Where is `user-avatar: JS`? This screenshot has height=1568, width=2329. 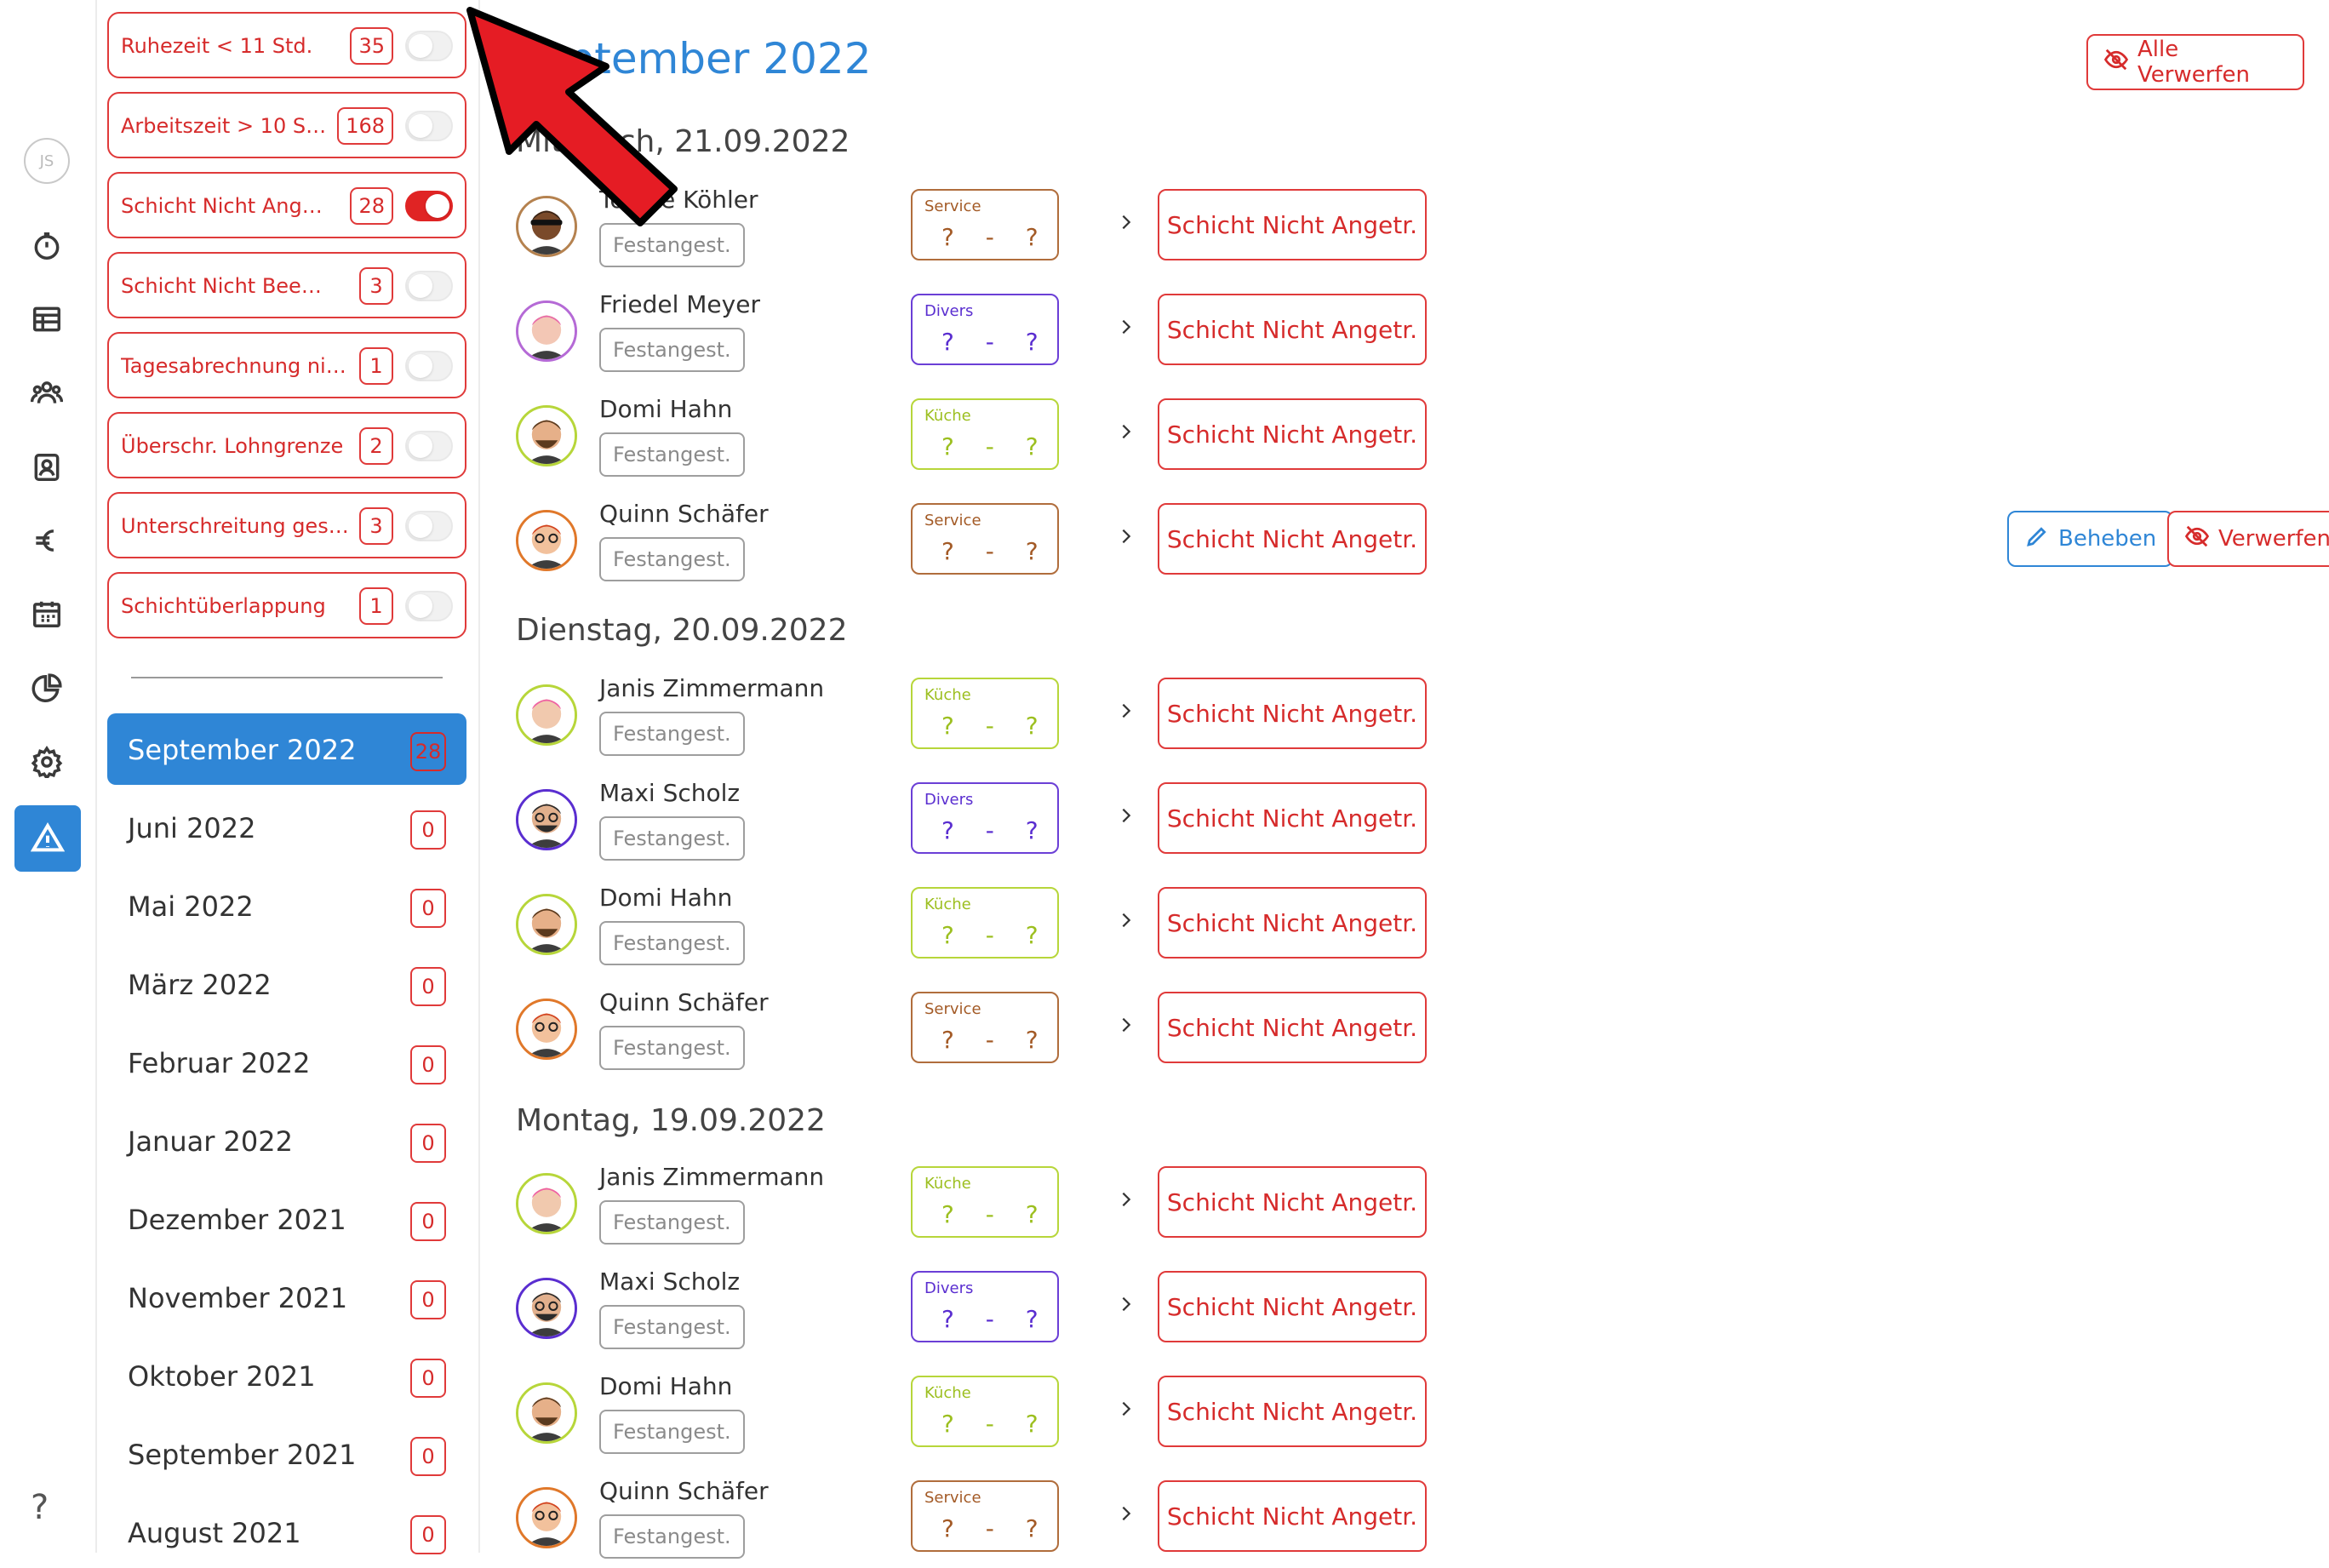
user-avatar: JS is located at coordinates (47, 161).